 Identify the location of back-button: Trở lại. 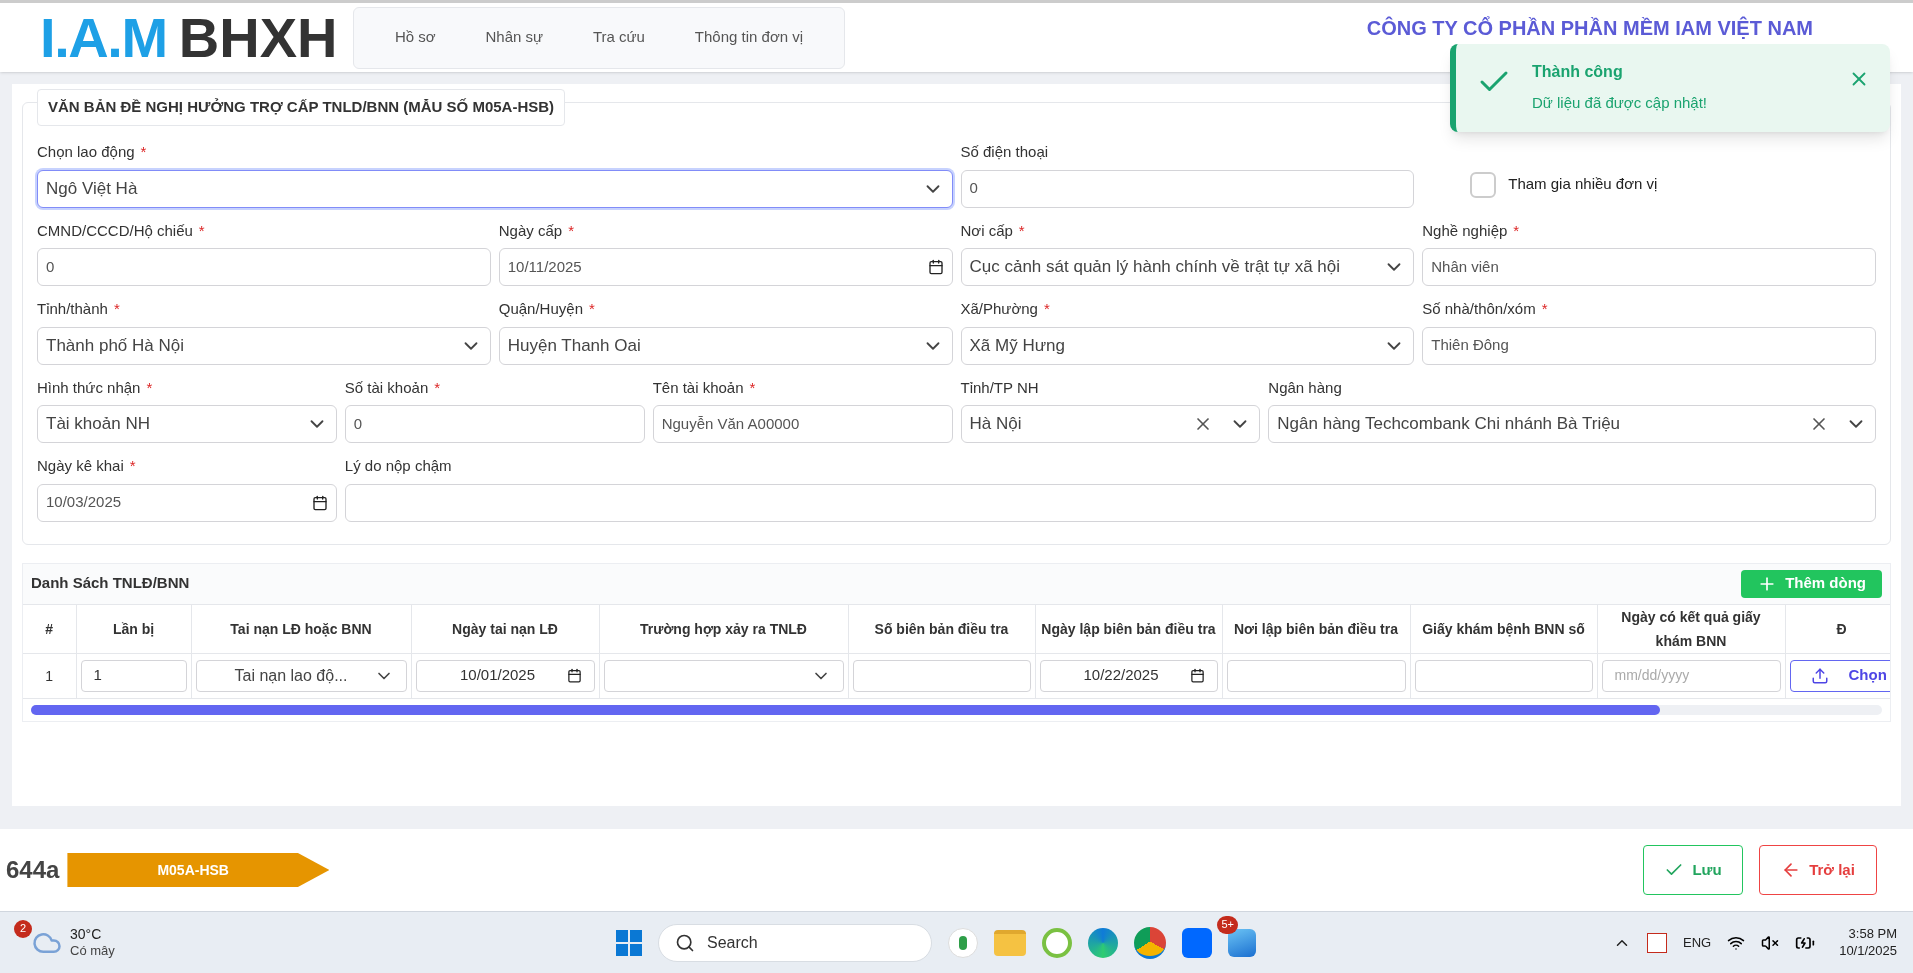
(1818, 870).